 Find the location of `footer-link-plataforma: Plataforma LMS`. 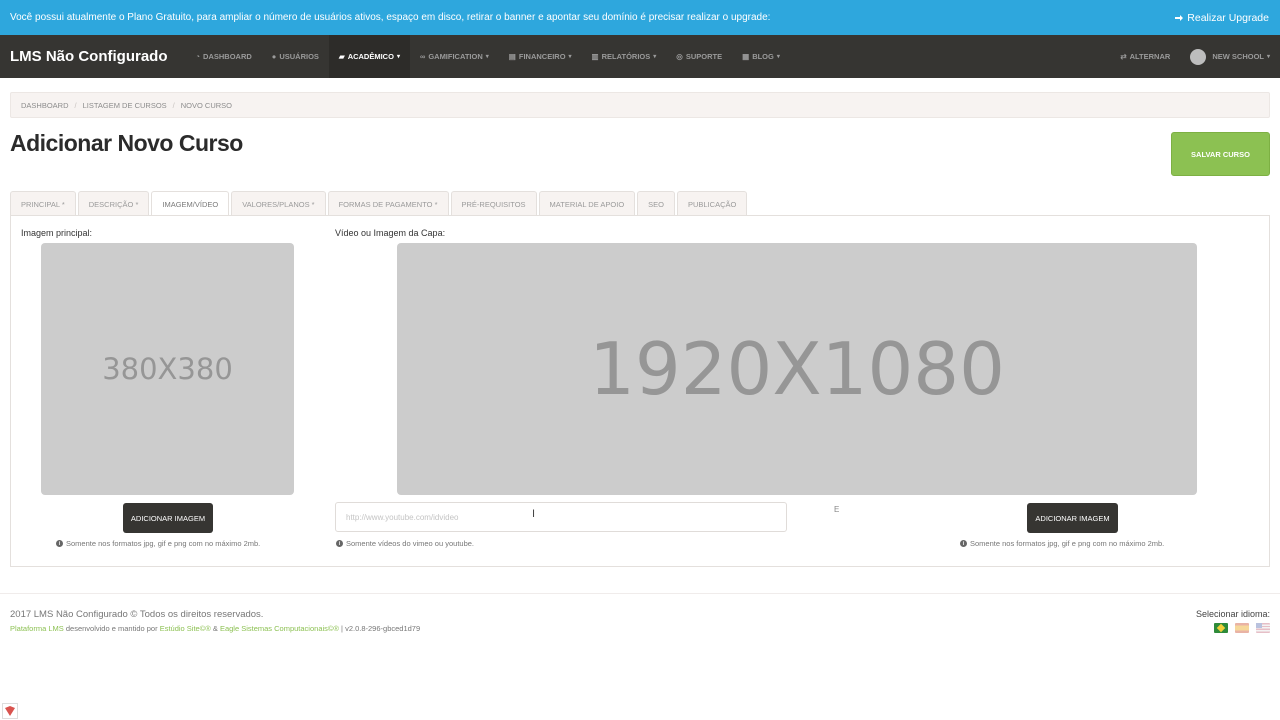

footer-link-plataforma: Plataforma LMS is located at coordinates (37, 628).